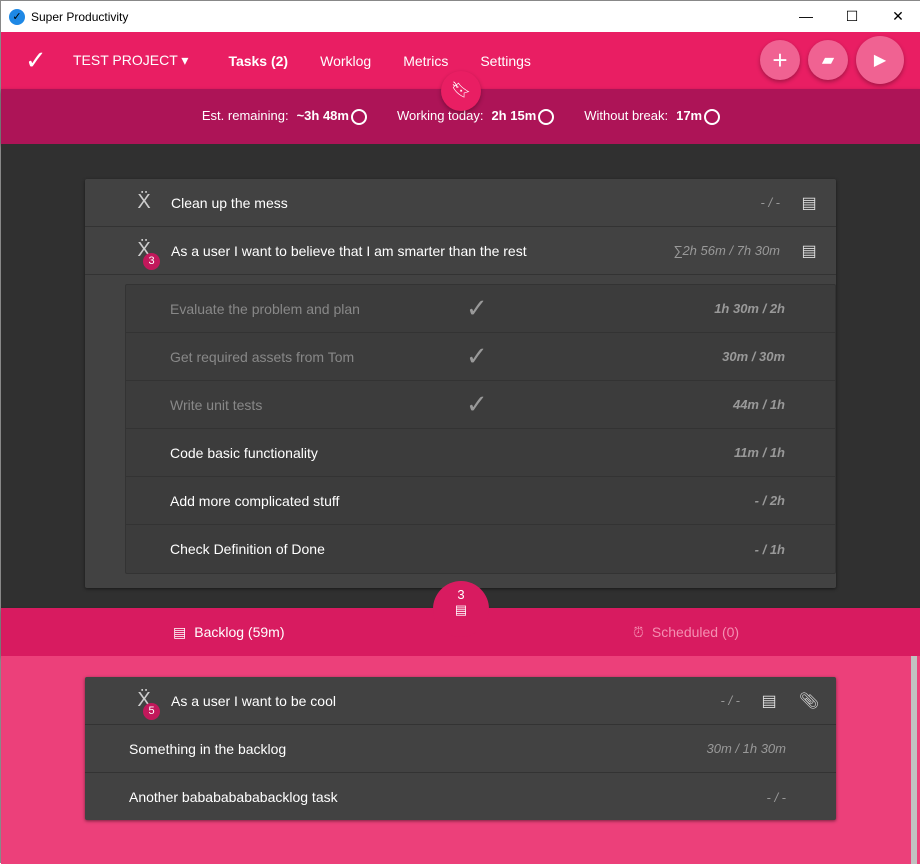 Image resolution: width=920 pixels, height=864 pixels. I want to click on play-icon: ▶, so click(880, 60).